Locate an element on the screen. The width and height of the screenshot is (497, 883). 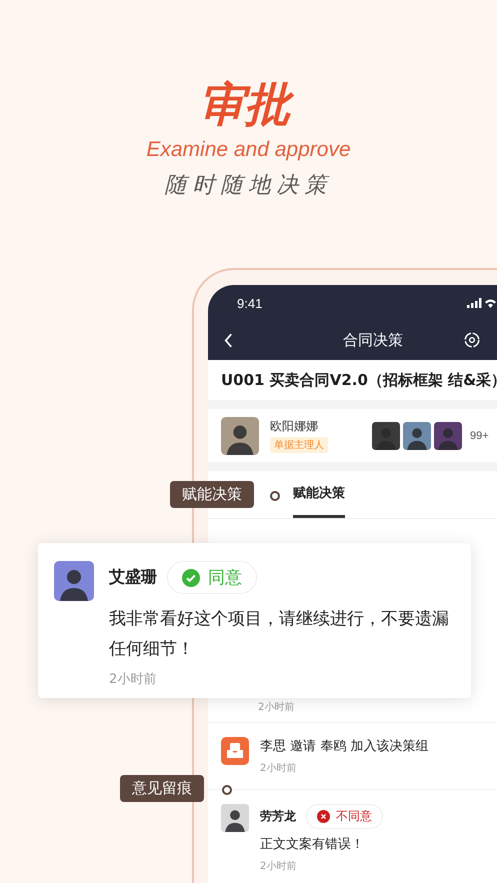
subtitle: Examine and approve is located at coordinates (248, 150).